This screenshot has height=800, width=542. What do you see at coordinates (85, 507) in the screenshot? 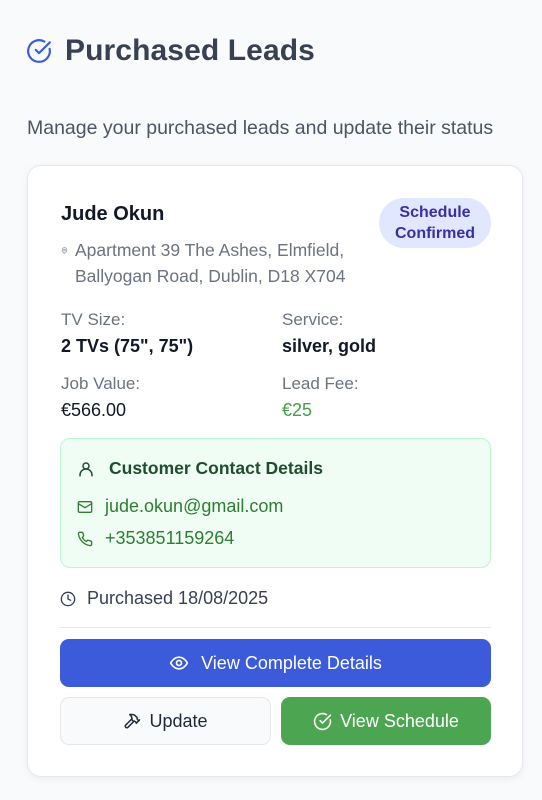
I see `mail-icon` at bounding box center [85, 507].